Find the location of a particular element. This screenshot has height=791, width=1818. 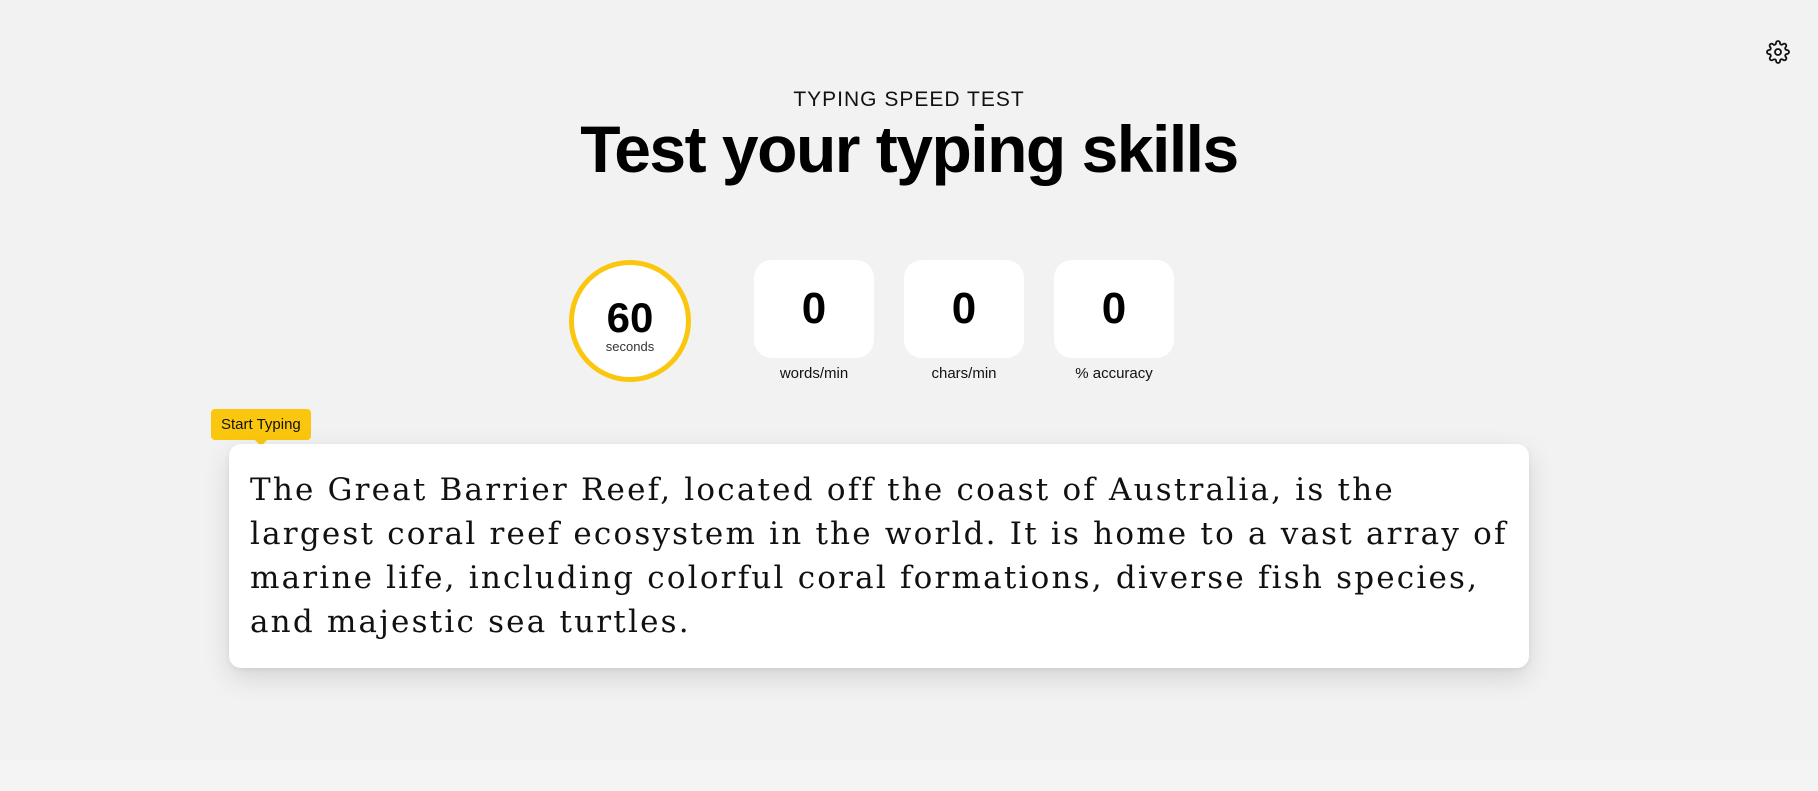

stat-label: % accuracy is located at coordinates (1114, 373).